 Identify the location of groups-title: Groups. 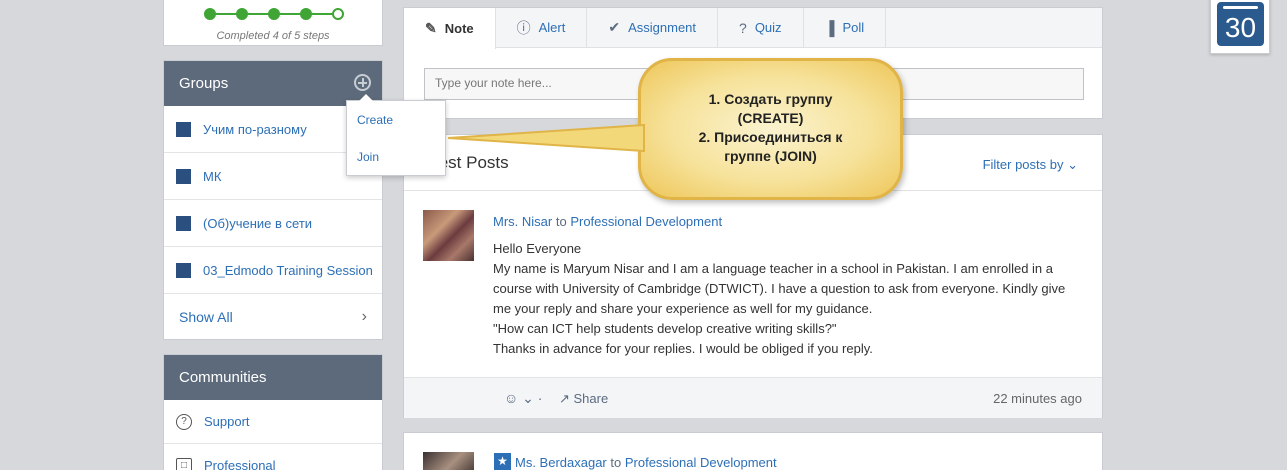
(204, 83).